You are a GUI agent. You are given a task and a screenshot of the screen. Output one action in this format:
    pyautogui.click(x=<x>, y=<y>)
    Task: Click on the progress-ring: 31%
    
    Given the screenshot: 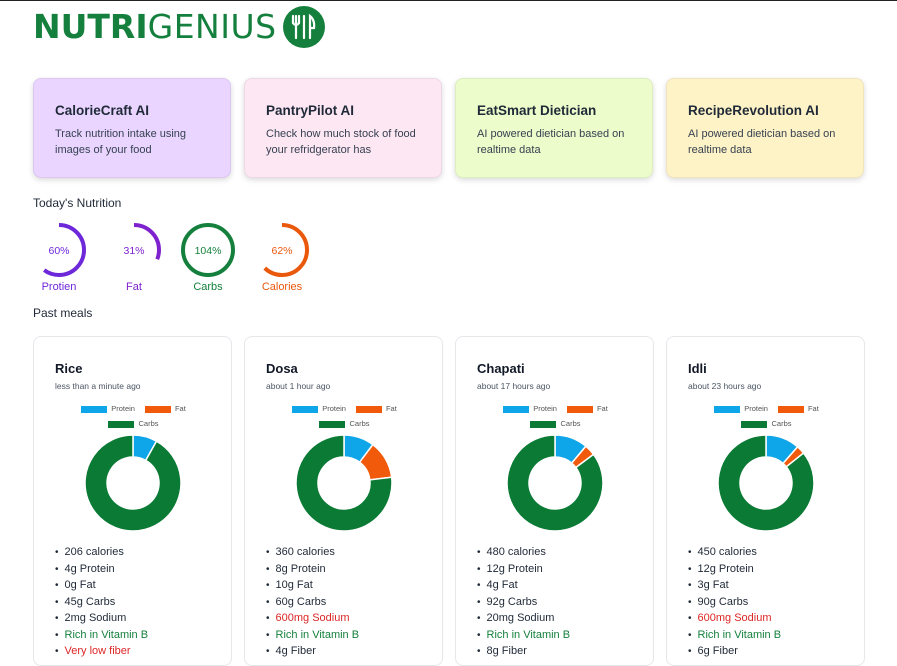 What is the action you would take?
    pyautogui.click(x=134, y=250)
    